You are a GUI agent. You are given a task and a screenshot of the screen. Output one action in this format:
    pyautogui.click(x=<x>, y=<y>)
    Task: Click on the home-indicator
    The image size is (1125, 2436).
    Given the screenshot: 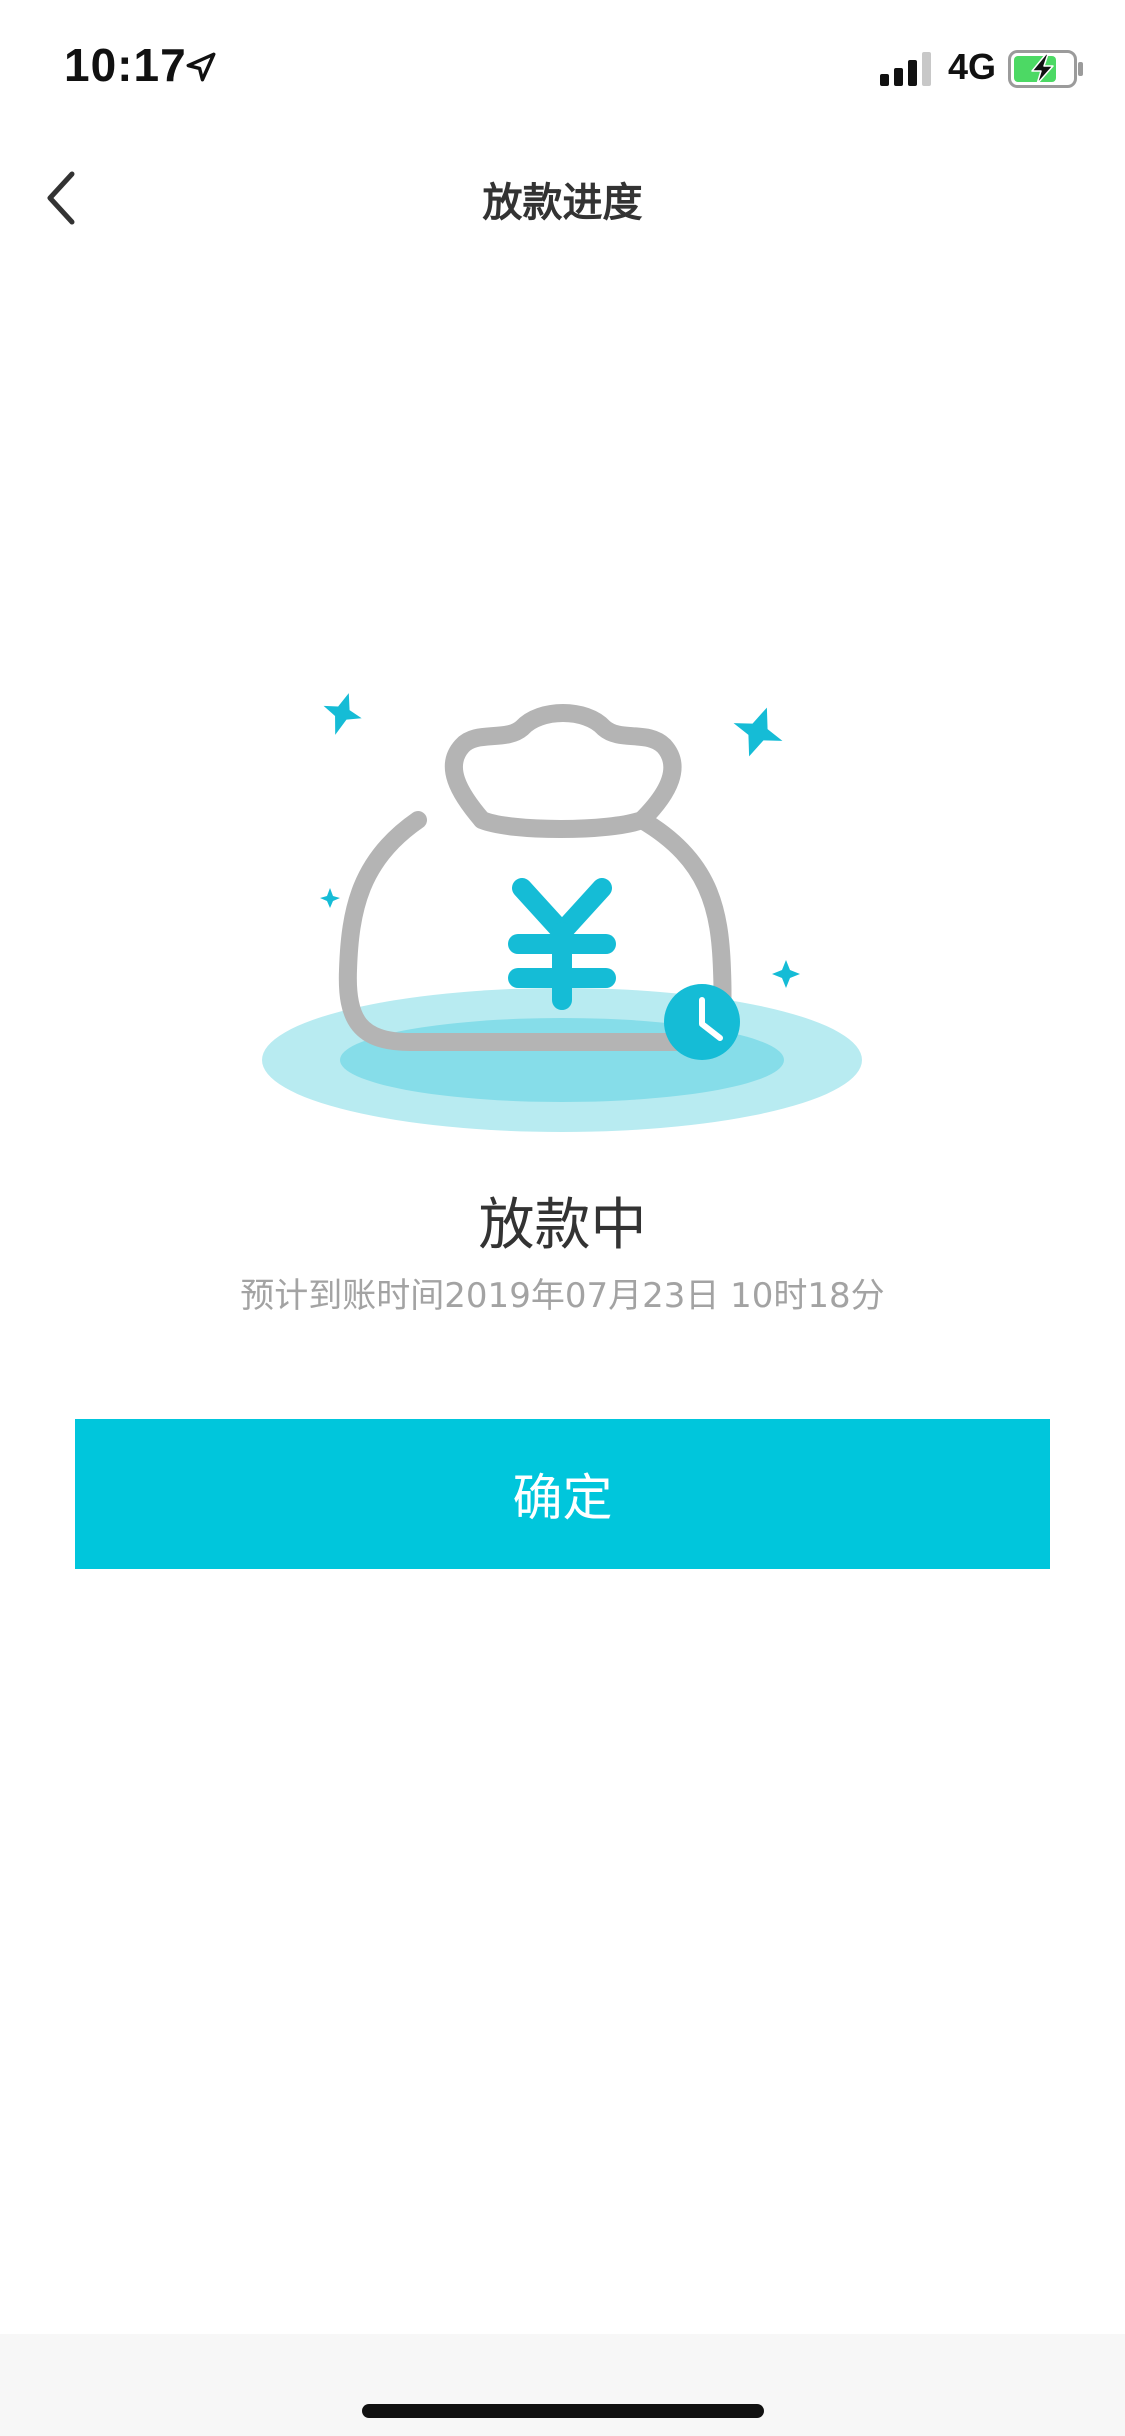 What is the action you would take?
    pyautogui.click(x=563, y=2411)
    